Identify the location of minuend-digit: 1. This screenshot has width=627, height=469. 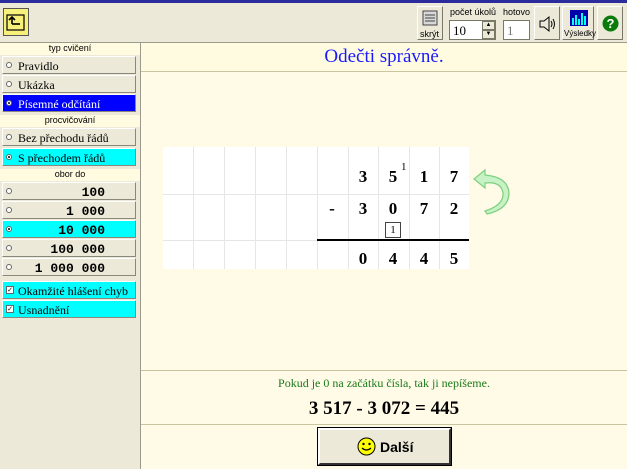
(424, 176).